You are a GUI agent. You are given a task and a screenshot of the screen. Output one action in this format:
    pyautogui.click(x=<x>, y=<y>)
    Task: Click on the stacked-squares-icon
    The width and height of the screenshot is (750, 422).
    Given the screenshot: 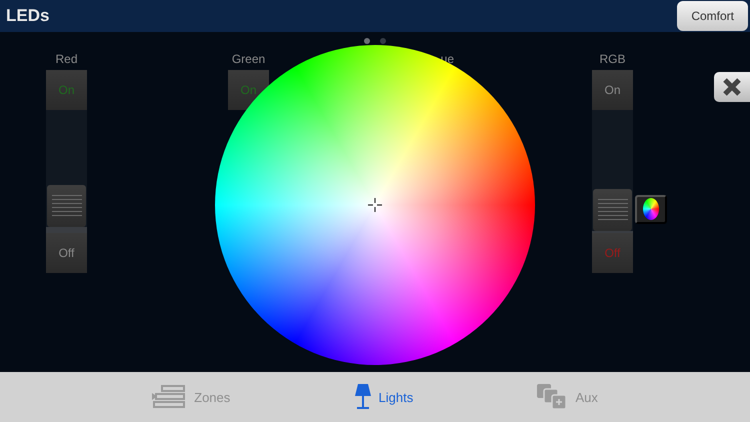 What is the action you would take?
    pyautogui.click(x=552, y=397)
    